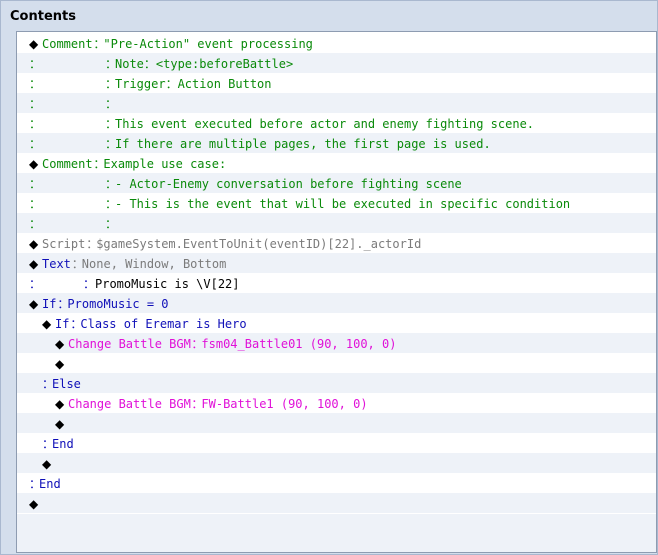 Image resolution: width=658 pixels, height=555 pixels. I want to click on command-row: ◆ Comment： Example use case:, so click(336, 163).